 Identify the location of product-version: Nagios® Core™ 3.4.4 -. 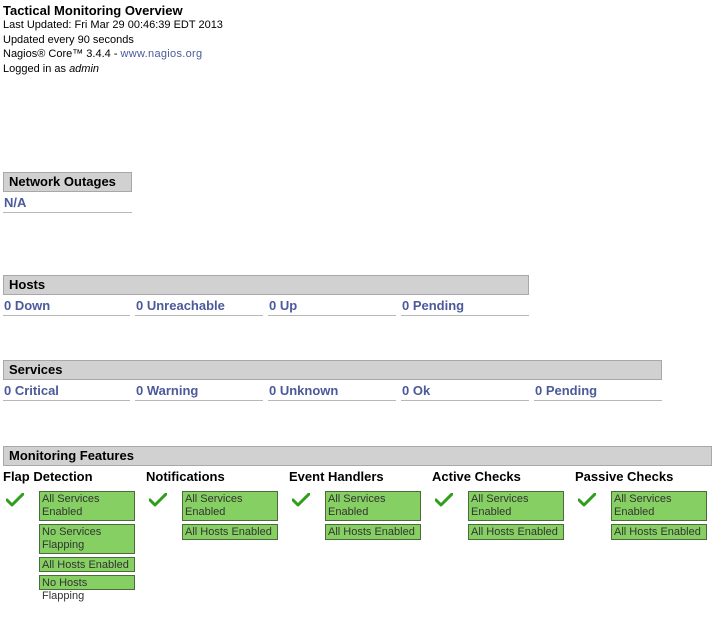
(62, 54).